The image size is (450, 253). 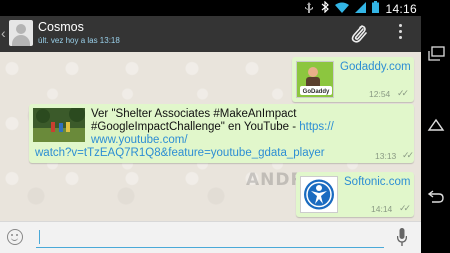 I want to click on compose-bar, so click(x=210, y=237).